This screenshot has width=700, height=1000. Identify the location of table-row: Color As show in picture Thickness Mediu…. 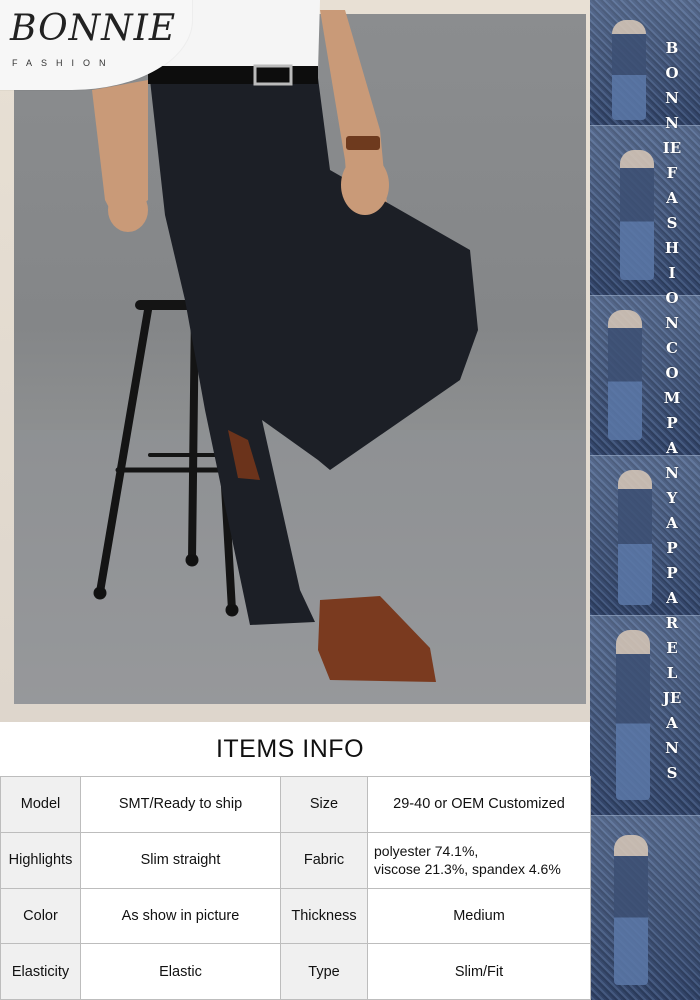
(295, 916).